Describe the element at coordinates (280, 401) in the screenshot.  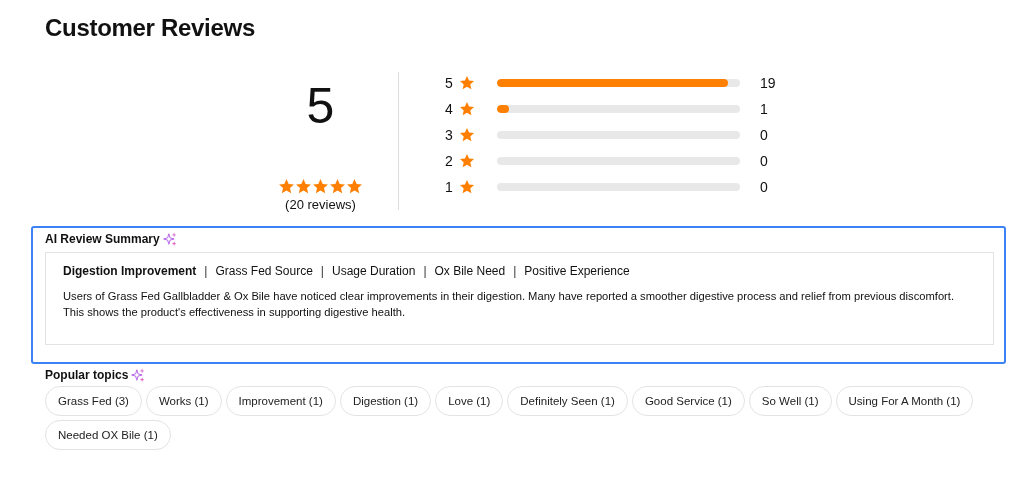
I see `topic-chip: Improvement (1)` at that location.